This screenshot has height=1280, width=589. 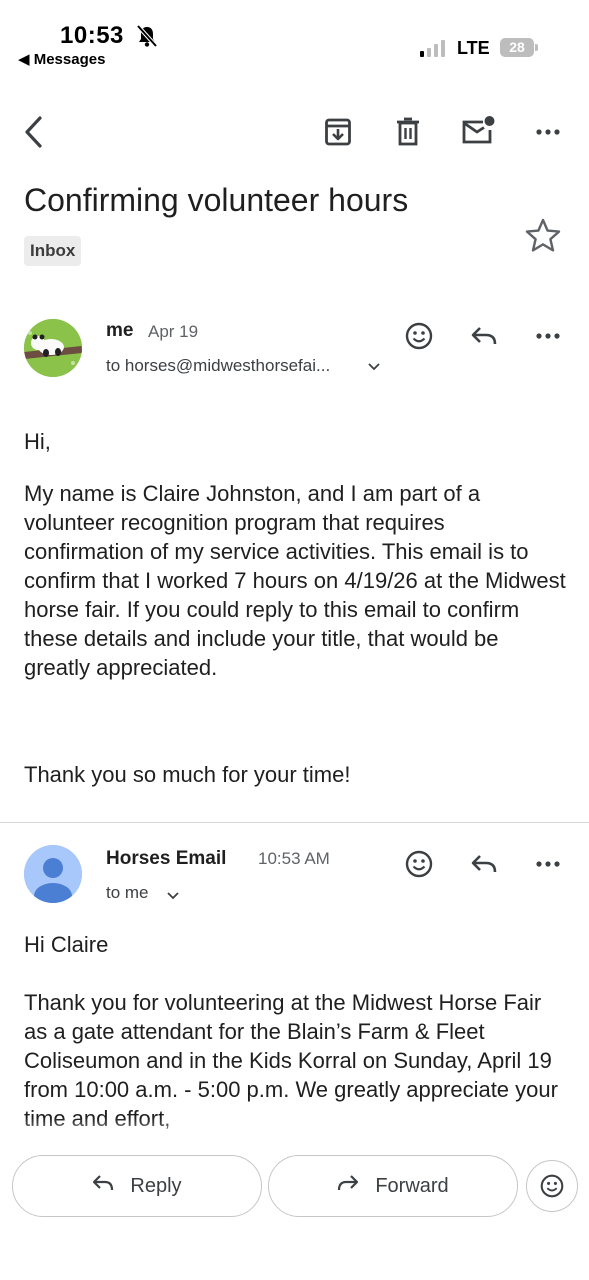 I want to click on back-arrow-icon, so click(x=34, y=132).